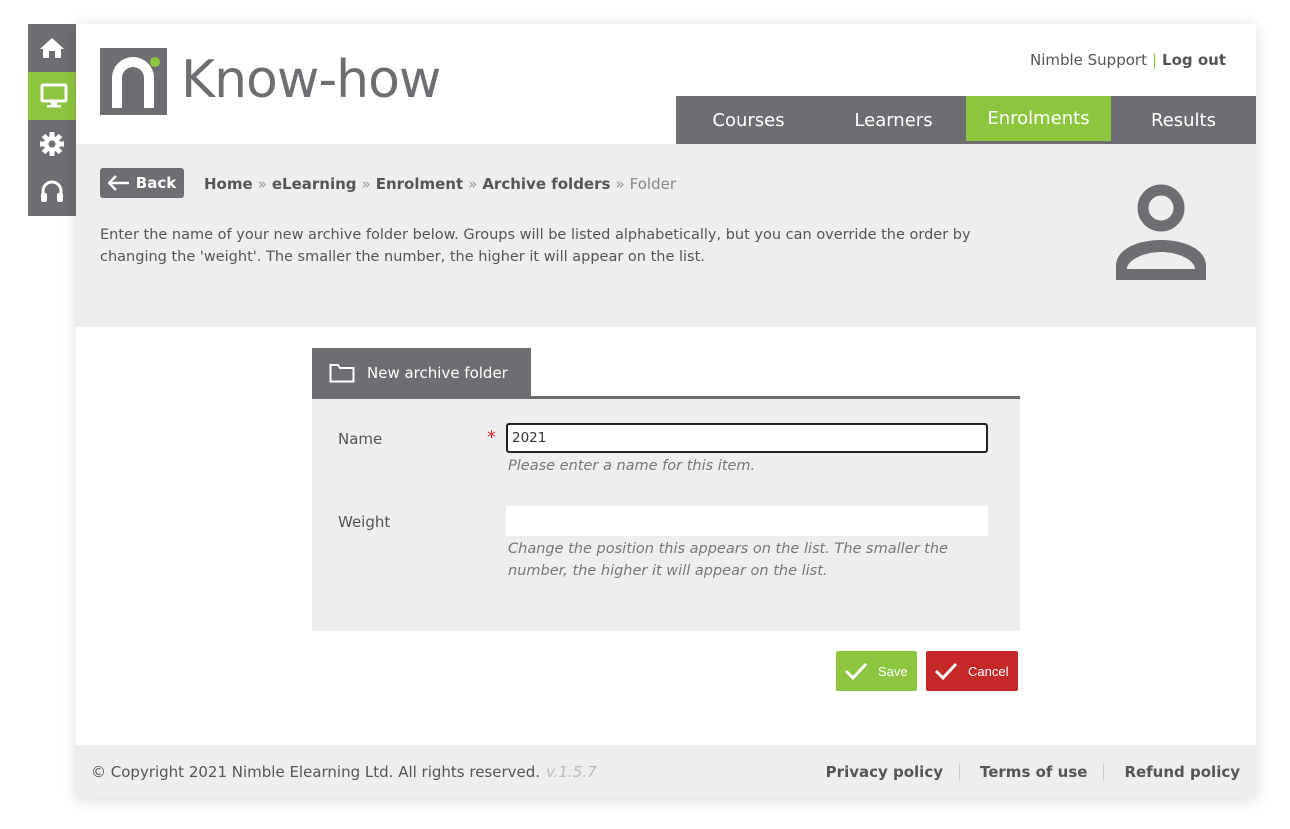  Describe the element at coordinates (1182, 772) in the screenshot. I see `refund-policy-link: Refund policy` at that location.